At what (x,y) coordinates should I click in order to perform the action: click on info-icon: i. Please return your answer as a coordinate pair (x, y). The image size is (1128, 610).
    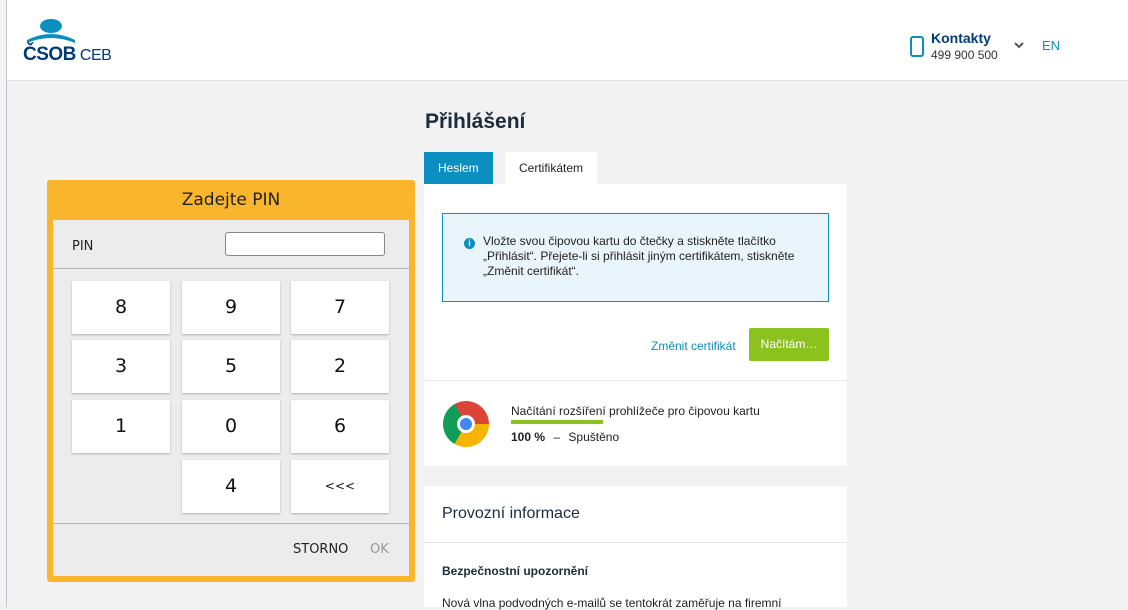
    Looking at the image, I should click on (469, 243).